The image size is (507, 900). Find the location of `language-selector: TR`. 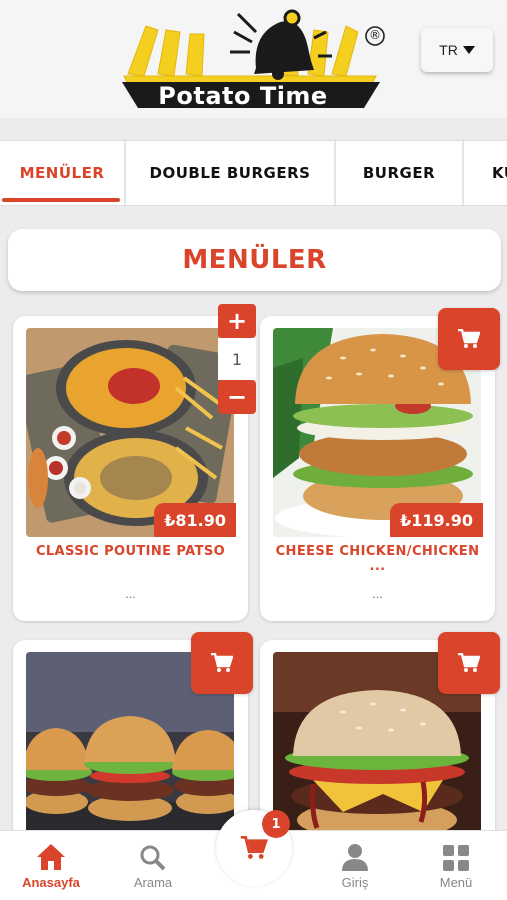

language-selector: TR is located at coordinates (457, 50).